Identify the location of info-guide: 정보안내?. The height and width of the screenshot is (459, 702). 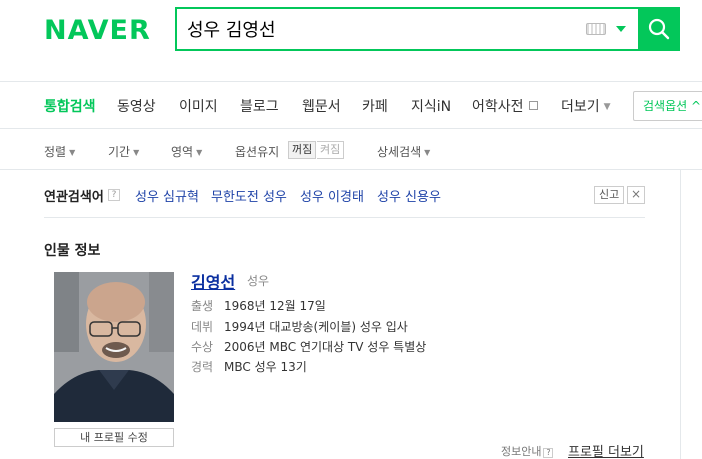
(527, 451).